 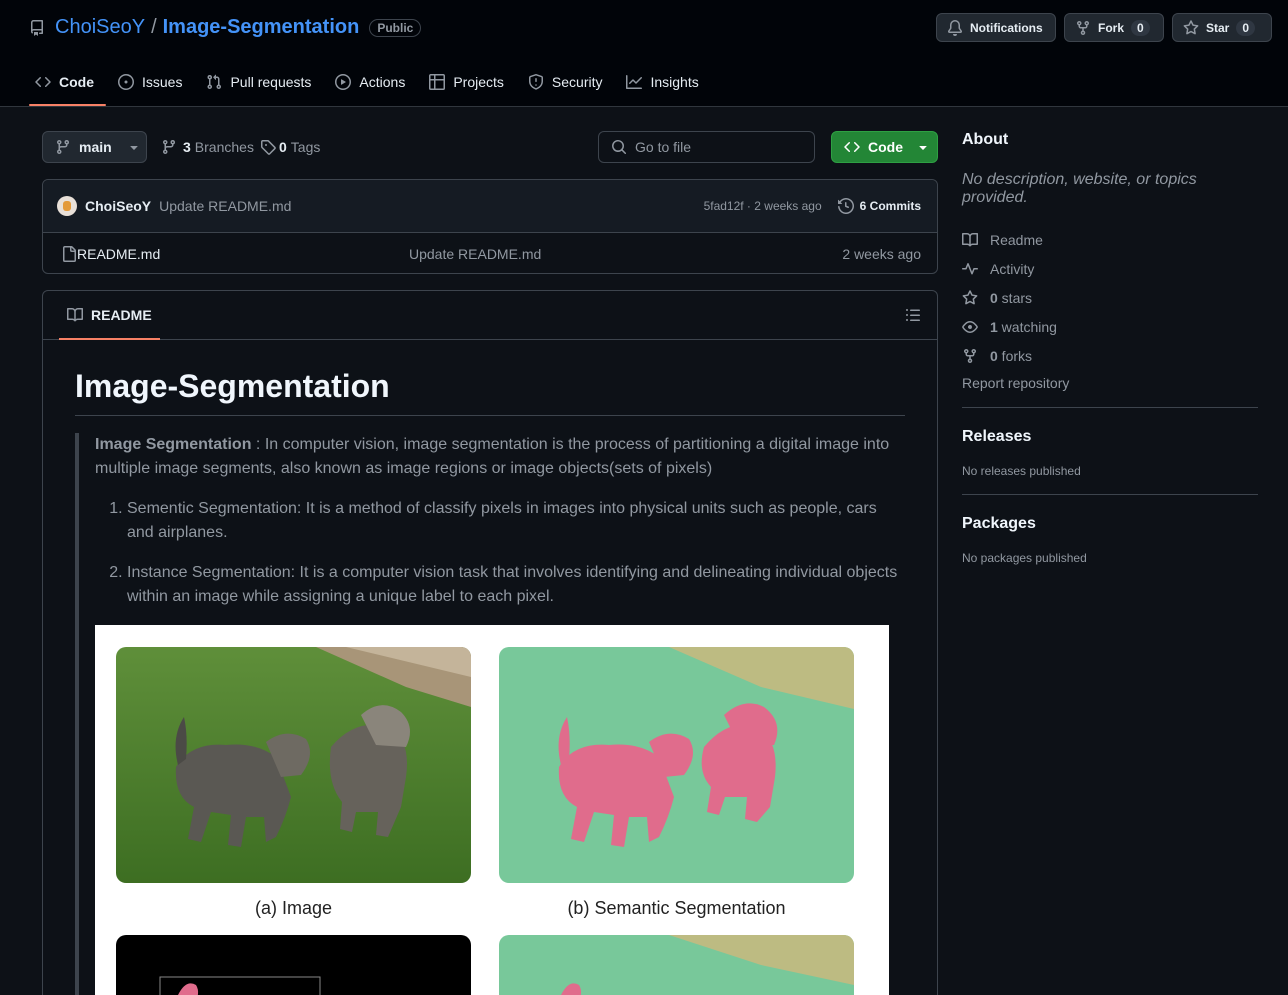 I want to click on repo-title: ChoiSeoY / Image-Segmentation Public, so click(x=225, y=27).